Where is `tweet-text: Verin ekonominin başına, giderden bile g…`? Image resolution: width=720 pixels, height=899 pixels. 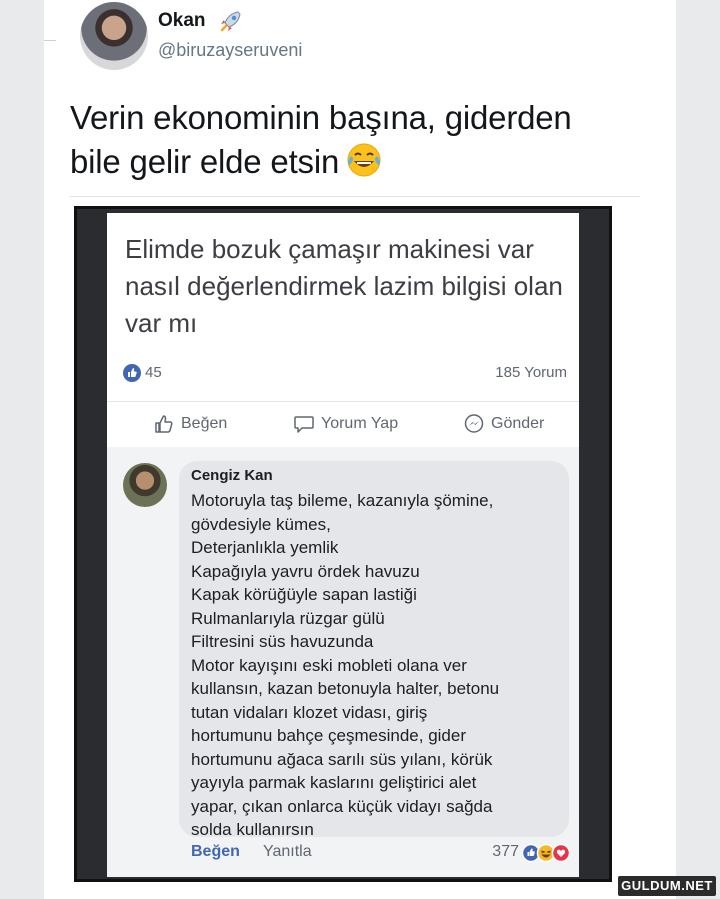 tweet-text: Verin ekonominin başına, giderden bile g… is located at coordinates (350, 140).